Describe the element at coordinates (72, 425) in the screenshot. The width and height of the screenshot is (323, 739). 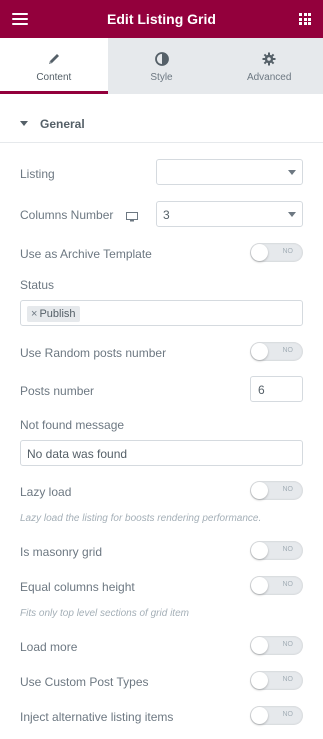
I see `notfound-label: Not found message` at that location.